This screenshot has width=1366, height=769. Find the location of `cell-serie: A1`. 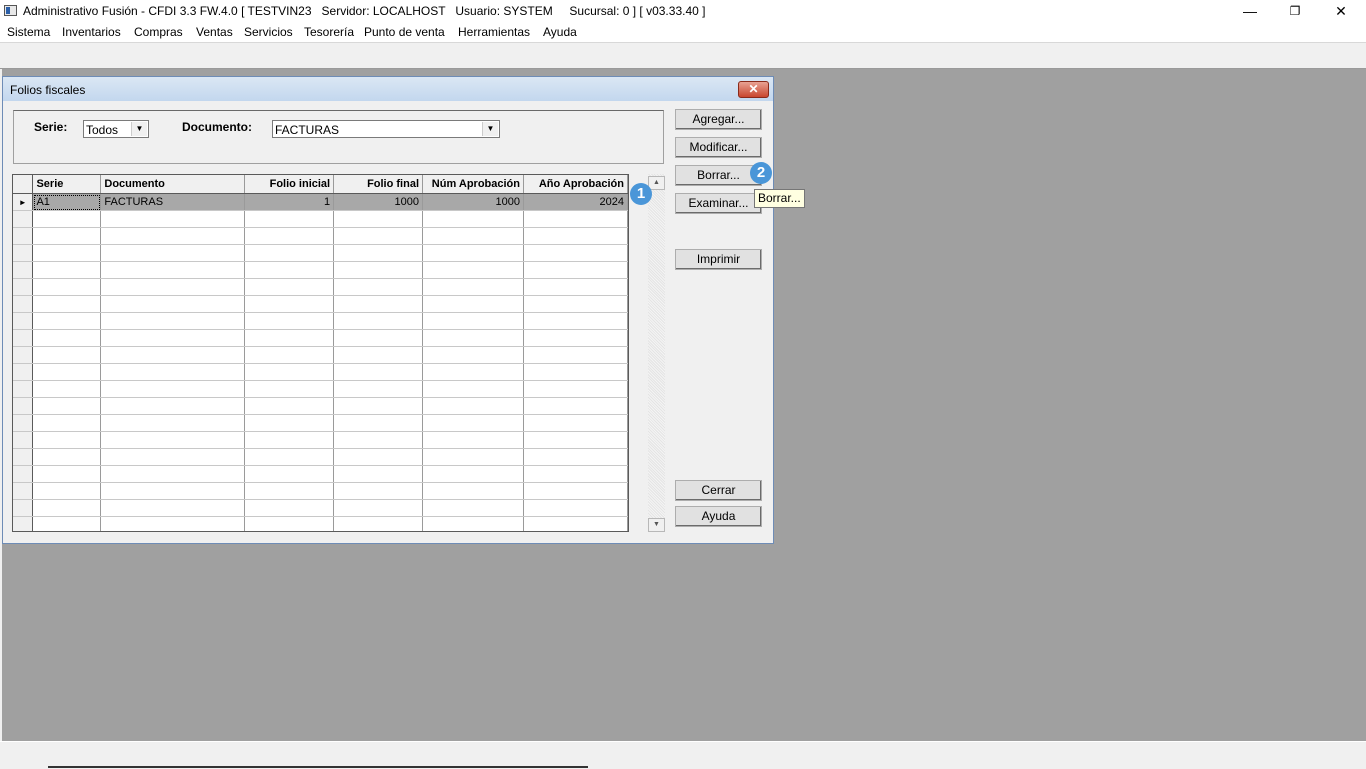

cell-serie: A1 is located at coordinates (67, 202).